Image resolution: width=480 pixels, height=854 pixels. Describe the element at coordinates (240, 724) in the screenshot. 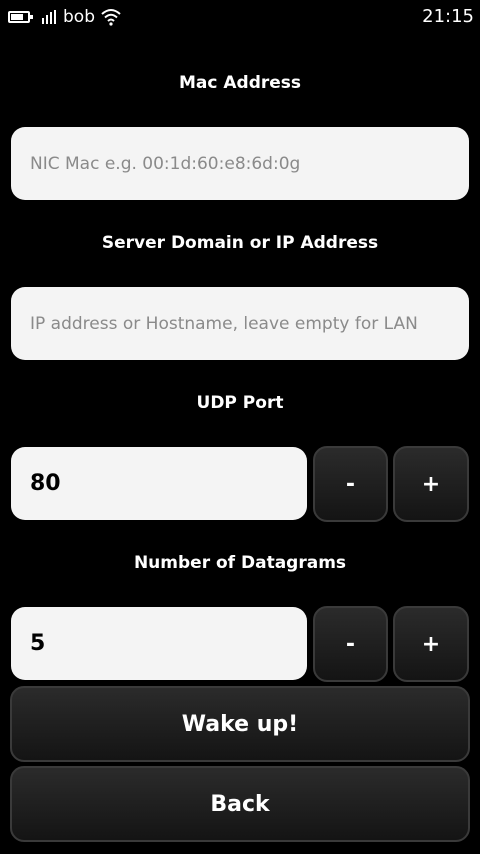

I see `wake-up-button: Wake up!` at that location.